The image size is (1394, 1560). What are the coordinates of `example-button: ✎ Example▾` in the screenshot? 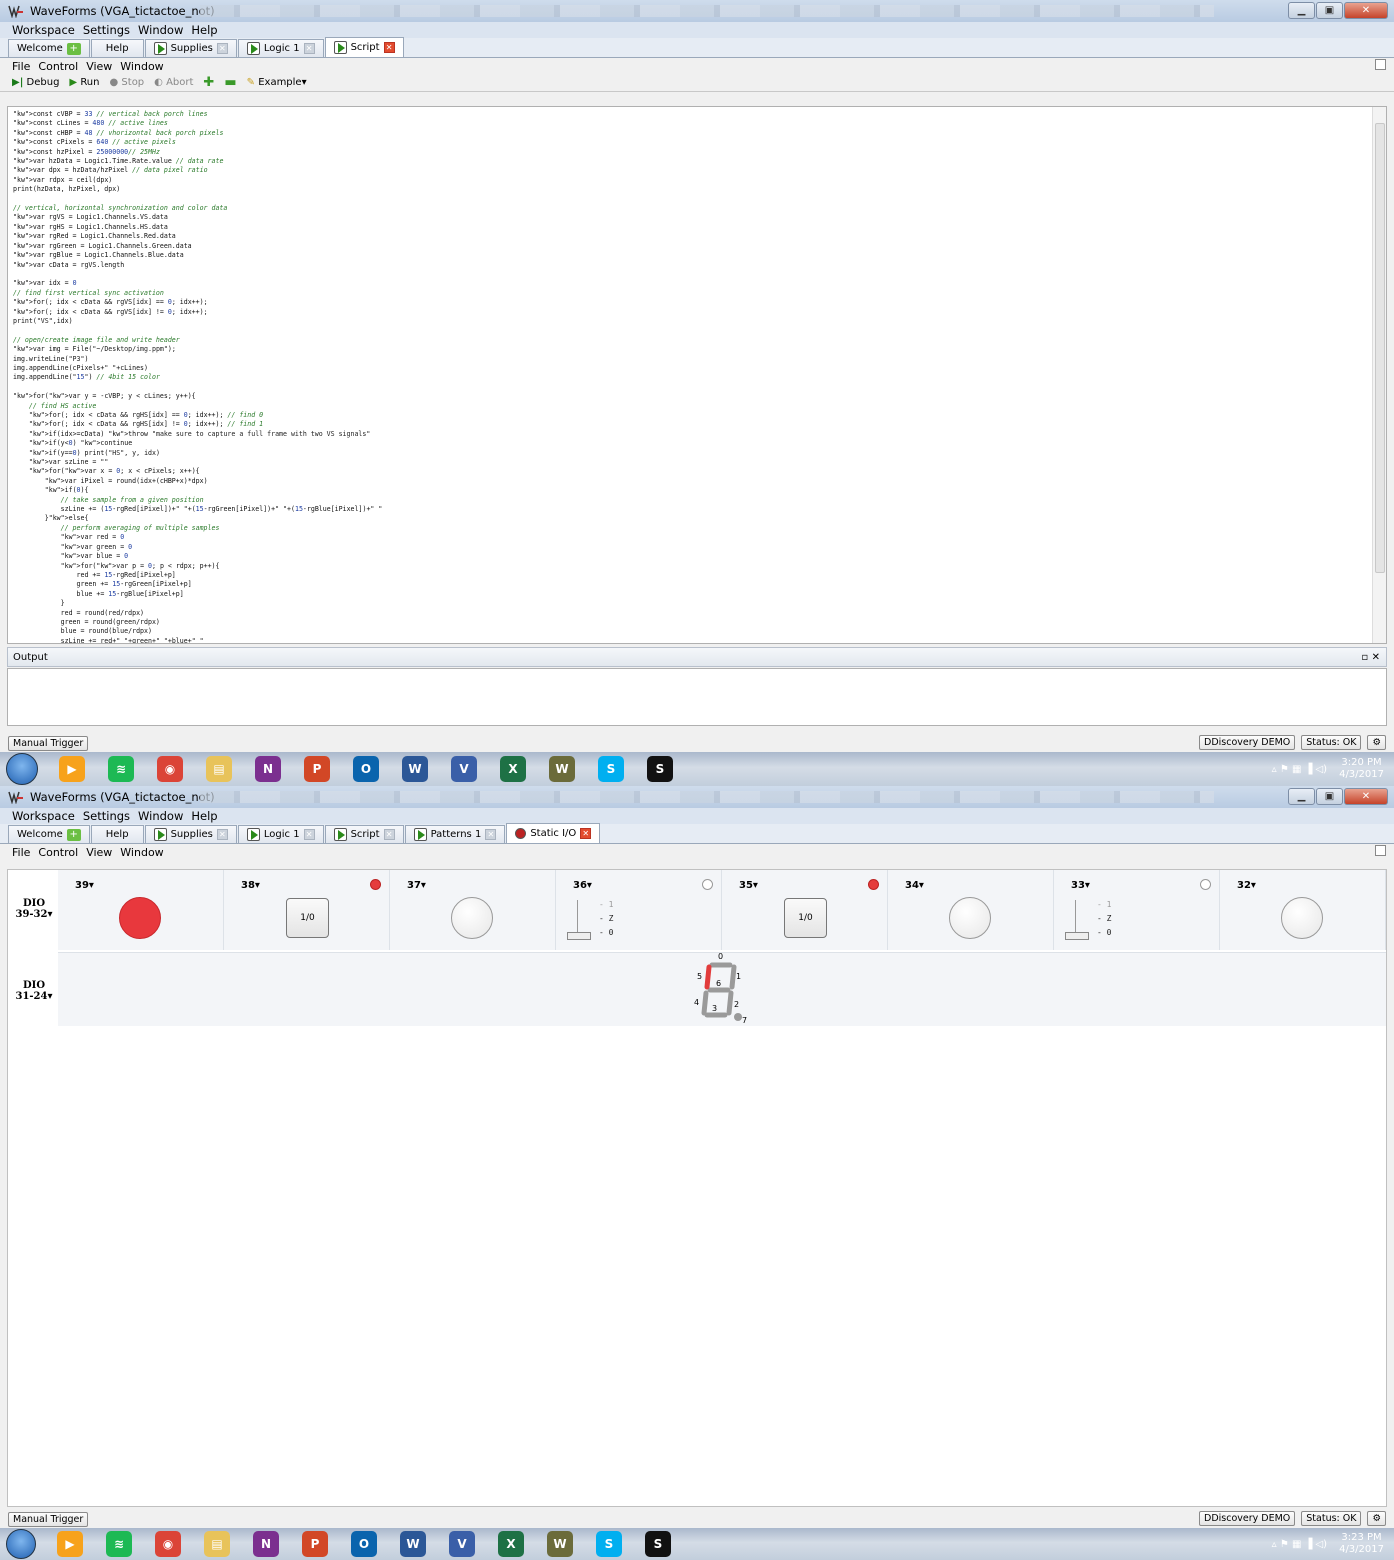 It's located at (277, 82).